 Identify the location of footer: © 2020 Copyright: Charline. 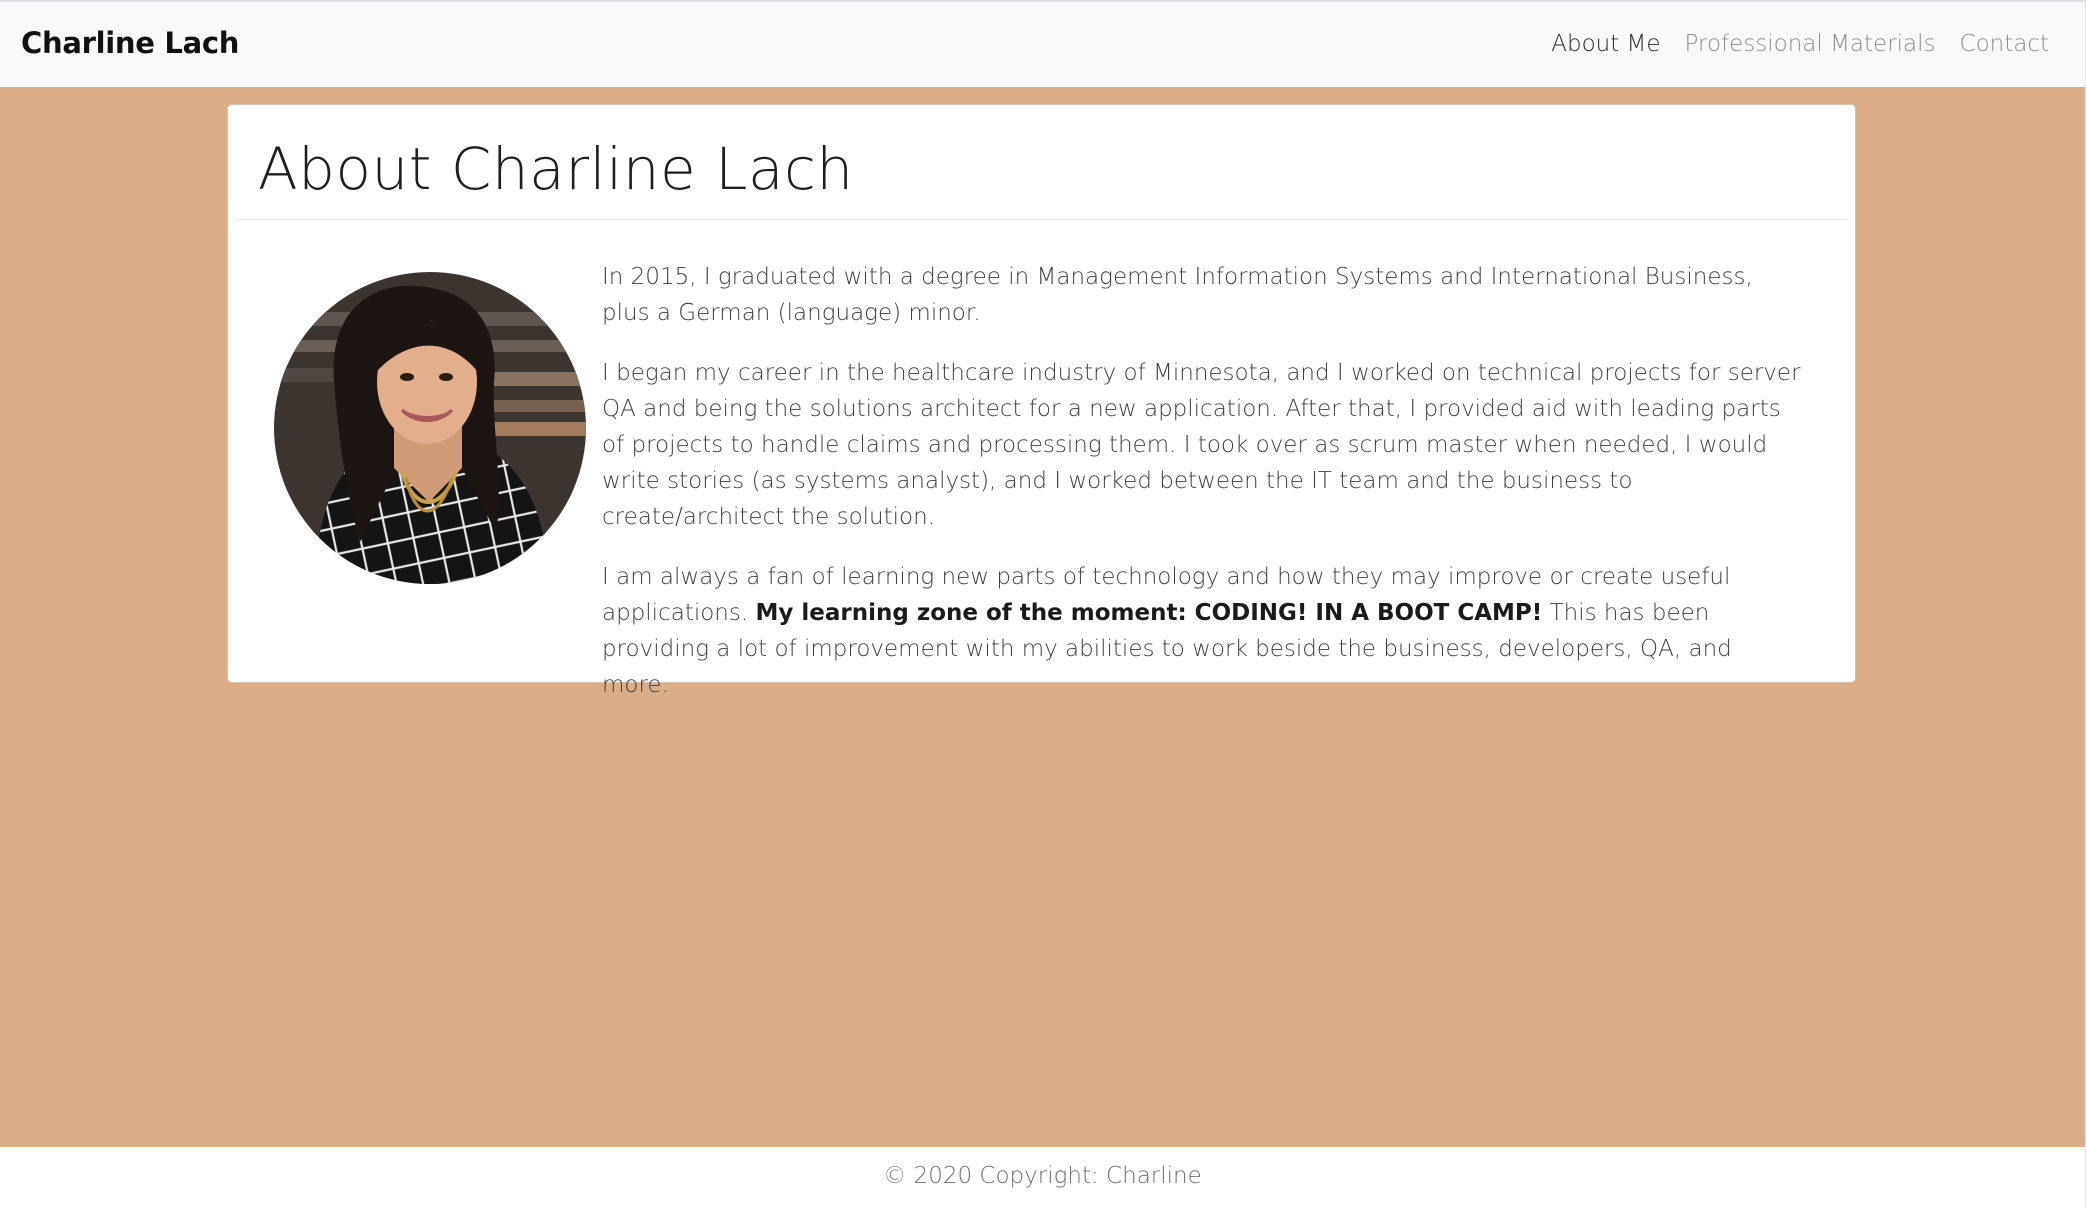
(1042, 1177).